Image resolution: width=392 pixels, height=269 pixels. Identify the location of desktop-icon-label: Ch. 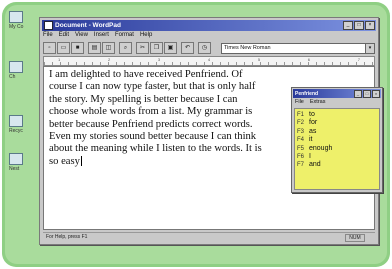
(12, 77).